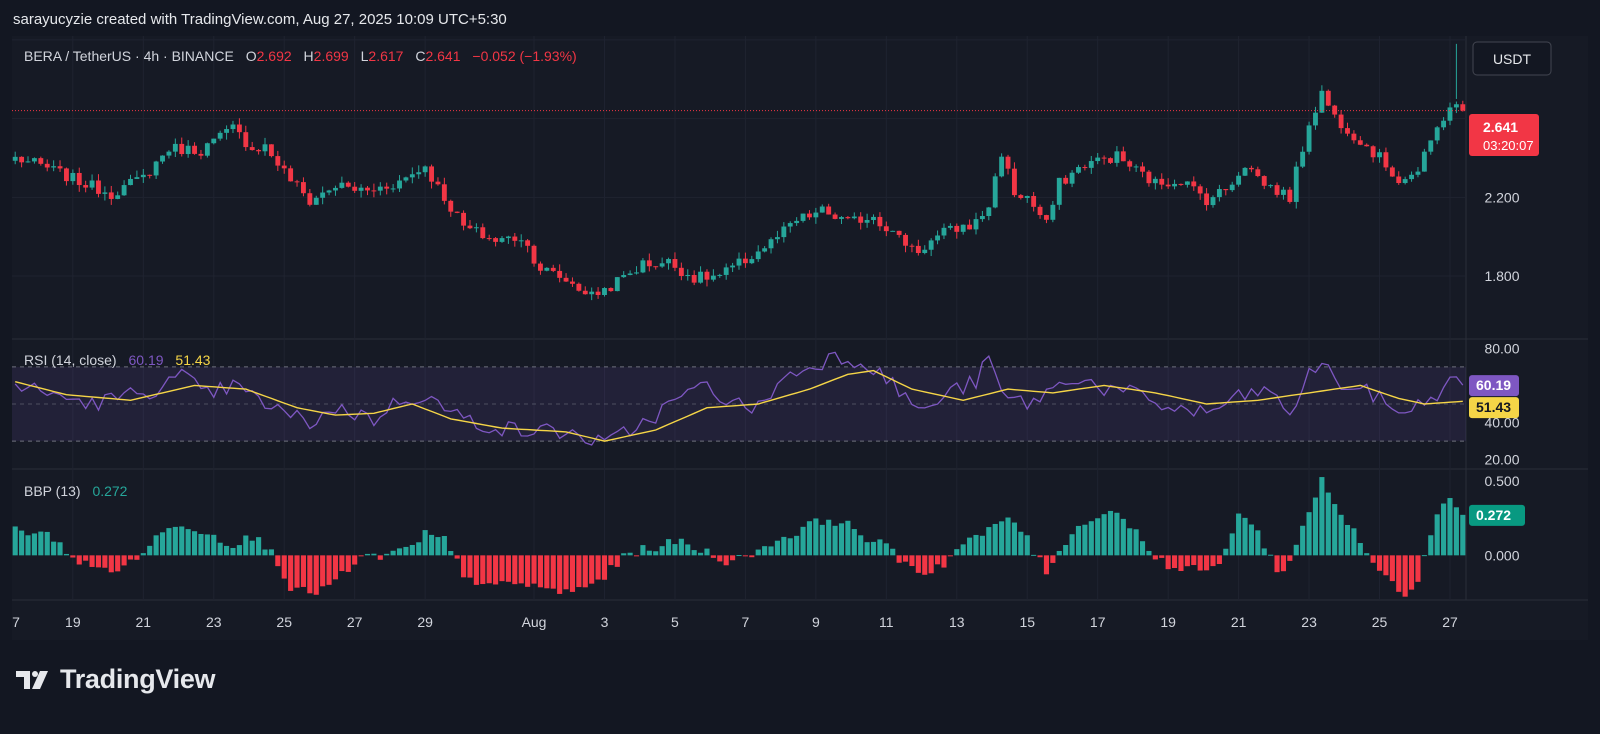 This screenshot has width=1600, height=734. I want to click on open-label: O, so click(251, 56).